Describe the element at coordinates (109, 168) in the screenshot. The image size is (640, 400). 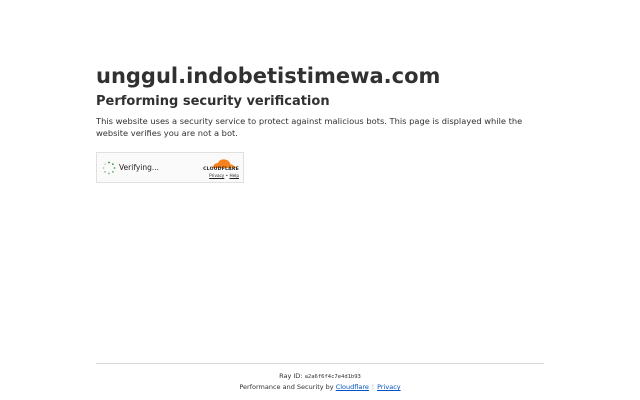
I see `spinner-icon` at that location.